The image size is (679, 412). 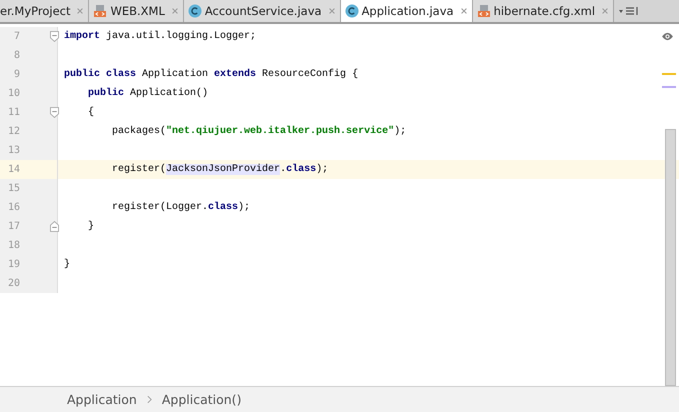 I want to click on code-text: Application, so click(x=175, y=74).